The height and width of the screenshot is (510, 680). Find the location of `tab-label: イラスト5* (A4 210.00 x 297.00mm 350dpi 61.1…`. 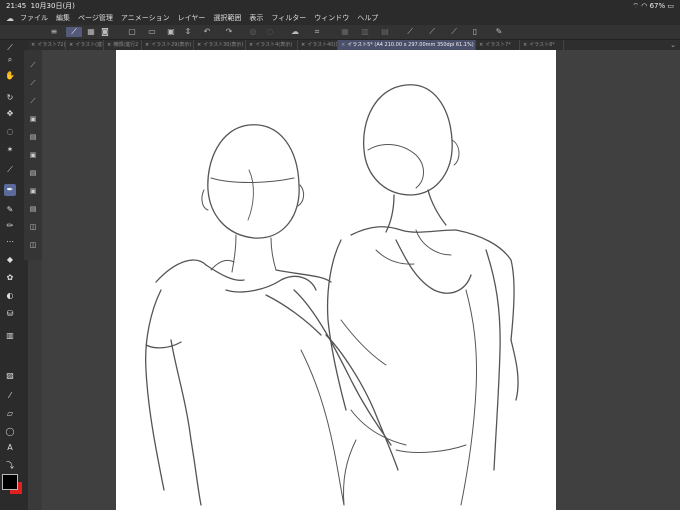

tab-label: イラスト5* (A4 210.00 x 297.00mm 350dpi 61.1… is located at coordinates (410, 45).